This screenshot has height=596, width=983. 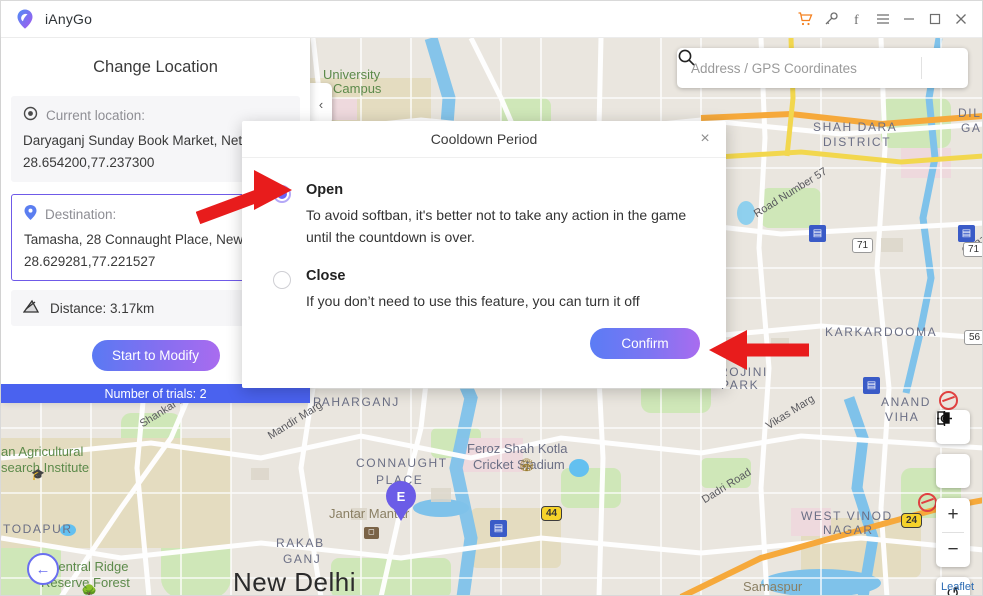 What do you see at coordinates (857, 142) in the screenshot?
I see `map-label: DISTRICT` at bounding box center [857, 142].